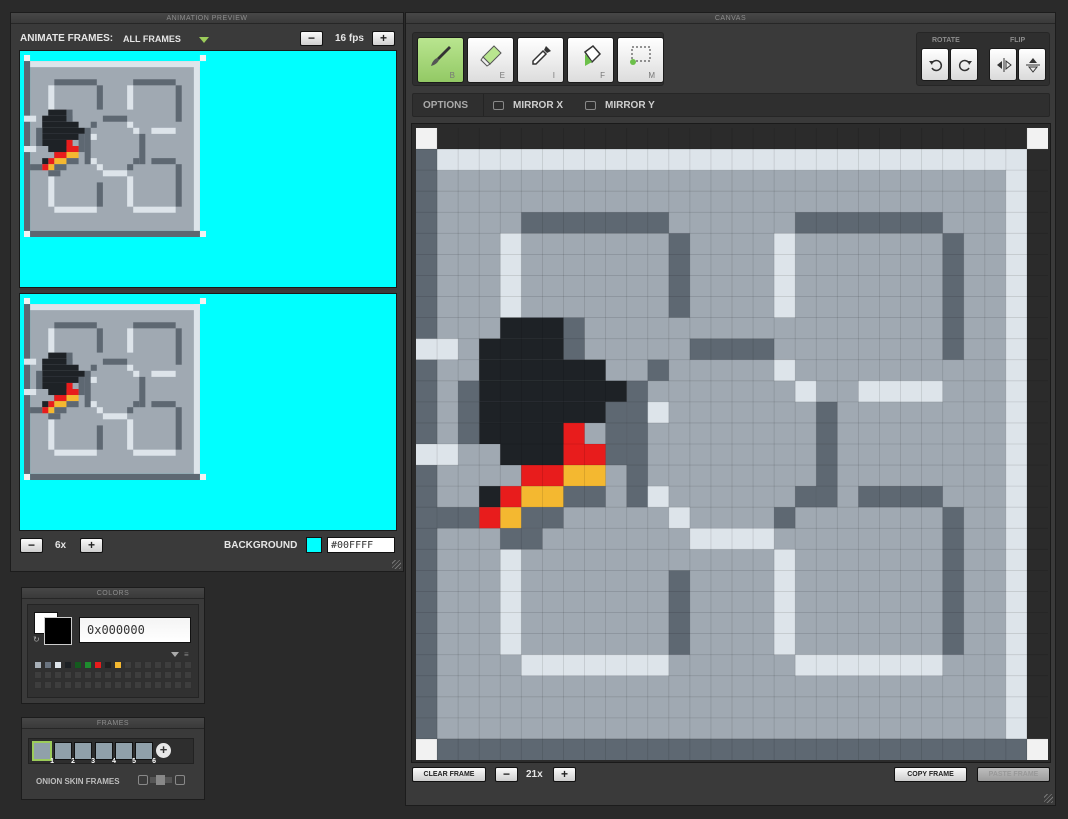 The width and height of the screenshot is (1068, 819). I want to click on canvas-zoom-out-button: −, so click(506, 774).